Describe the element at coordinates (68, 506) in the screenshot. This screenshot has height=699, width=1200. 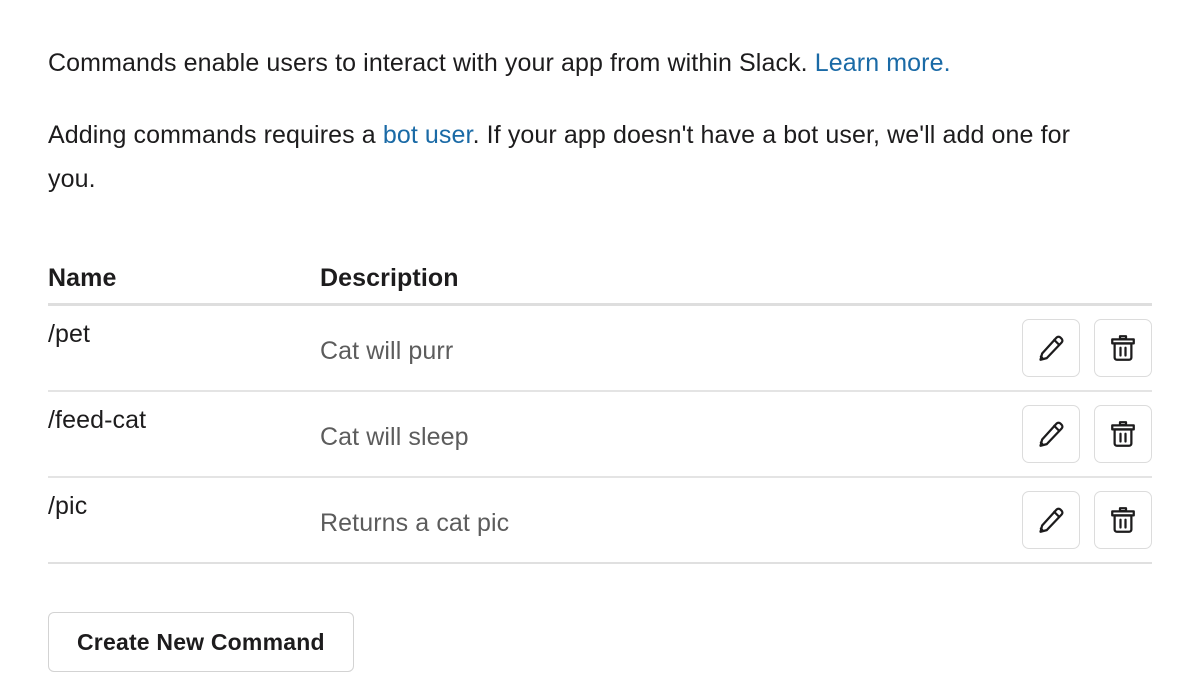
I see `command-name: /pic` at that location.